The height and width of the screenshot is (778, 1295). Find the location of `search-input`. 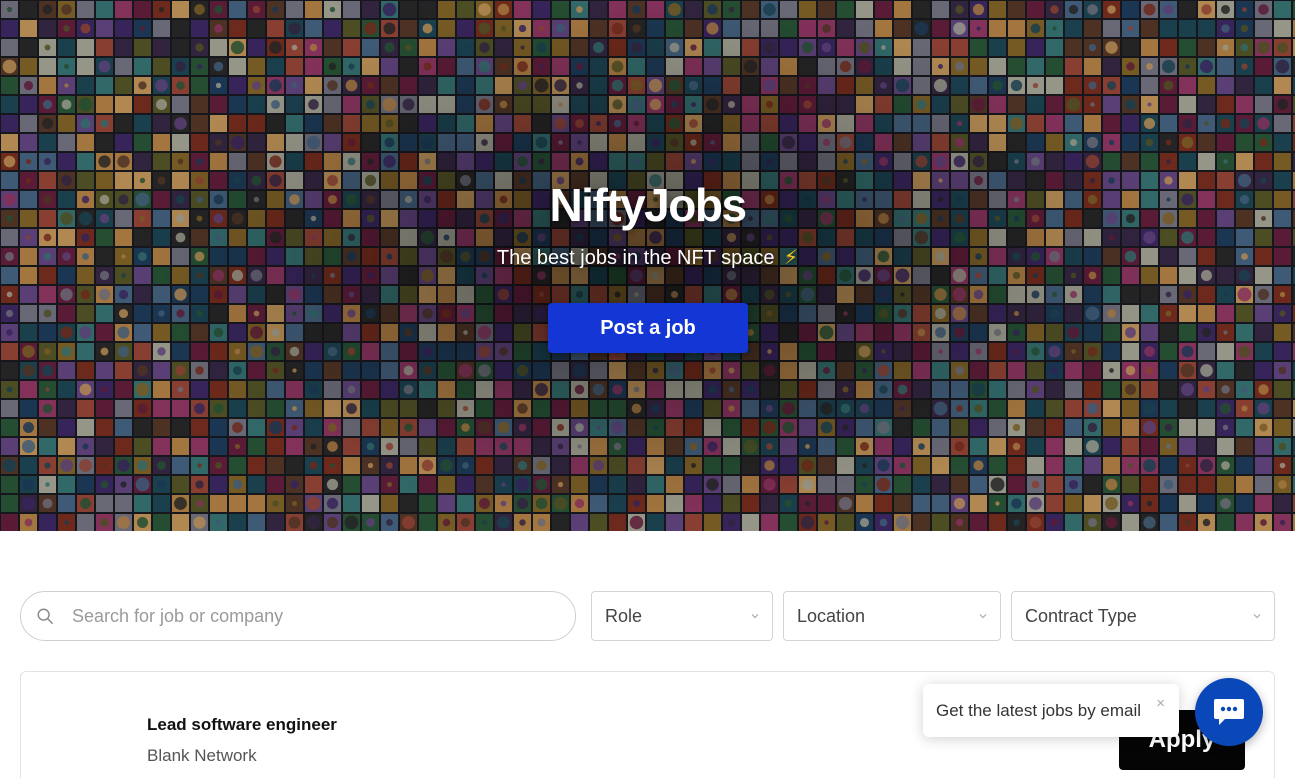

search-input is located at coordinates (323, 616).